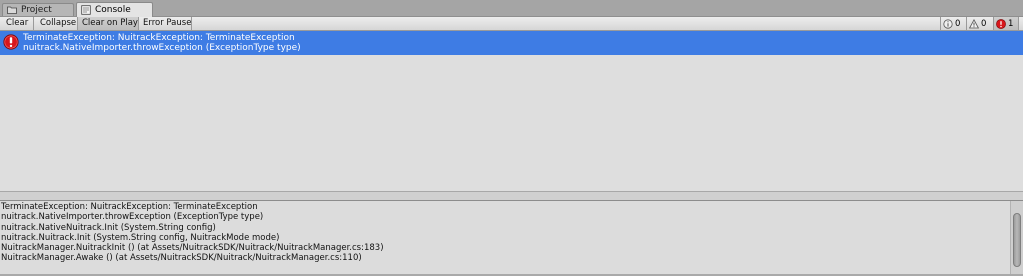  I want to click on error-count: 1, so click(1011, 23).